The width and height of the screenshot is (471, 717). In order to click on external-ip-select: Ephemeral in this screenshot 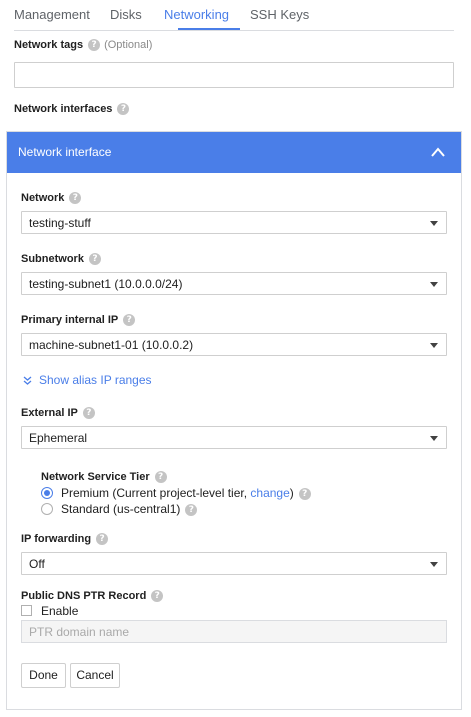, I will do `click(234, 437)`.